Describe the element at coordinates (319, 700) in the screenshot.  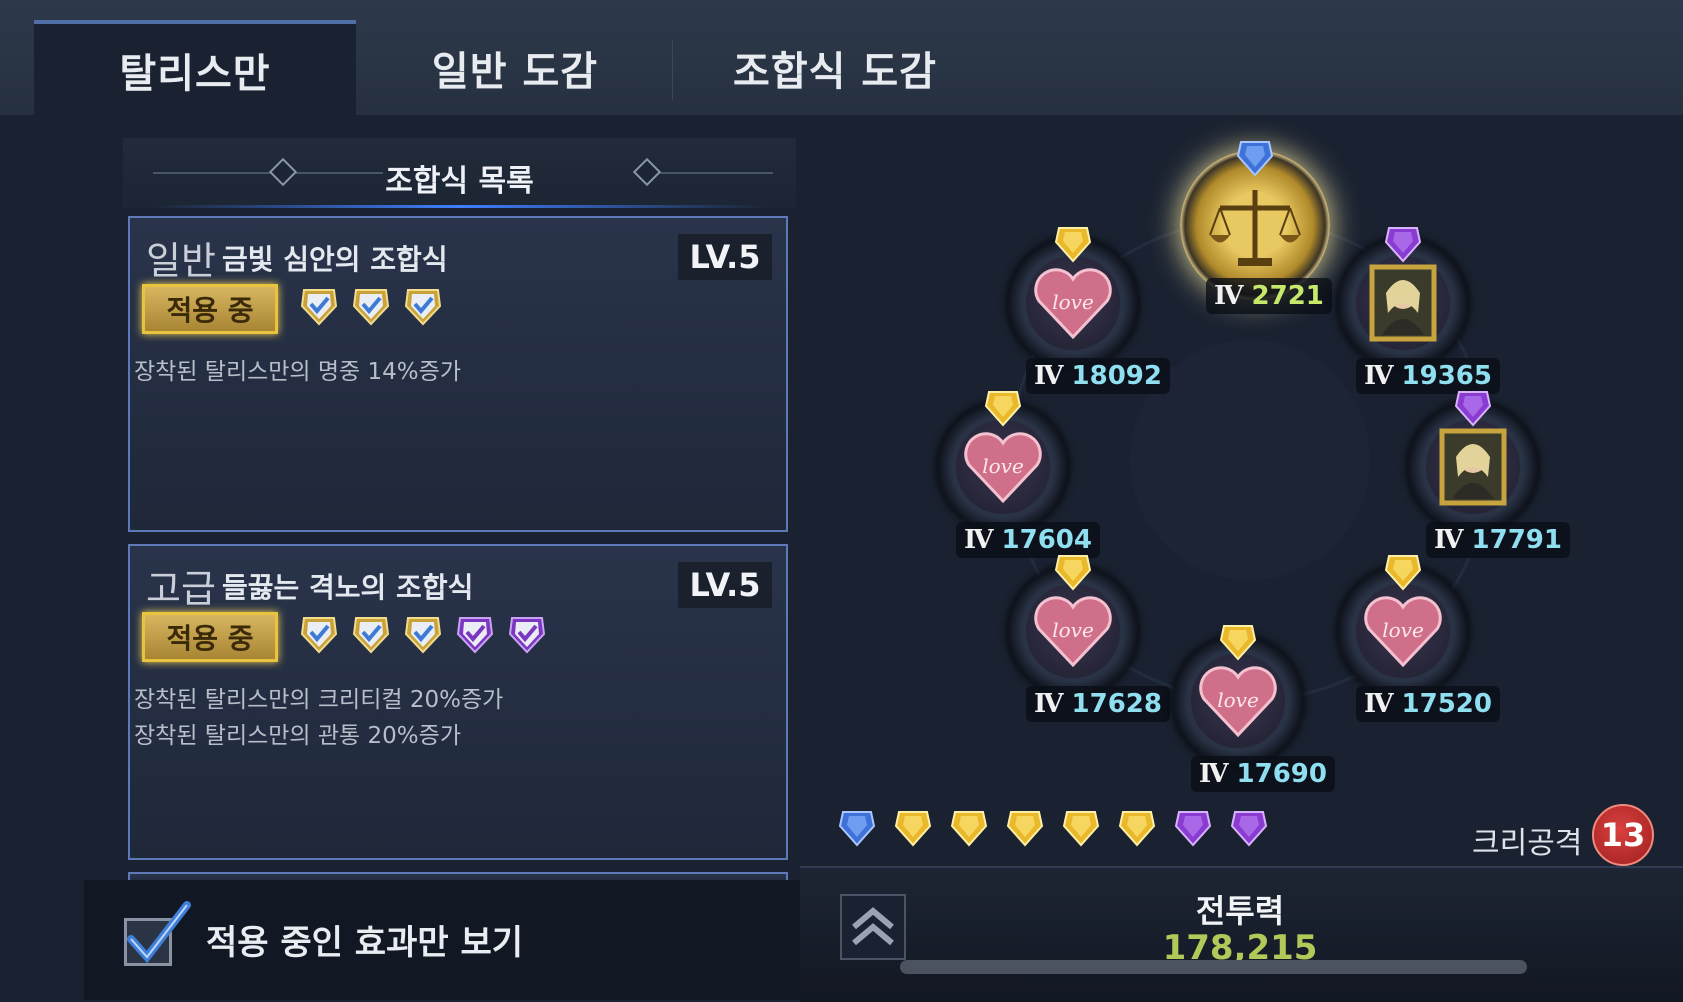
I see `card-effect: 장착된 탈리스만의 크리티컬 20%증가` at that location.